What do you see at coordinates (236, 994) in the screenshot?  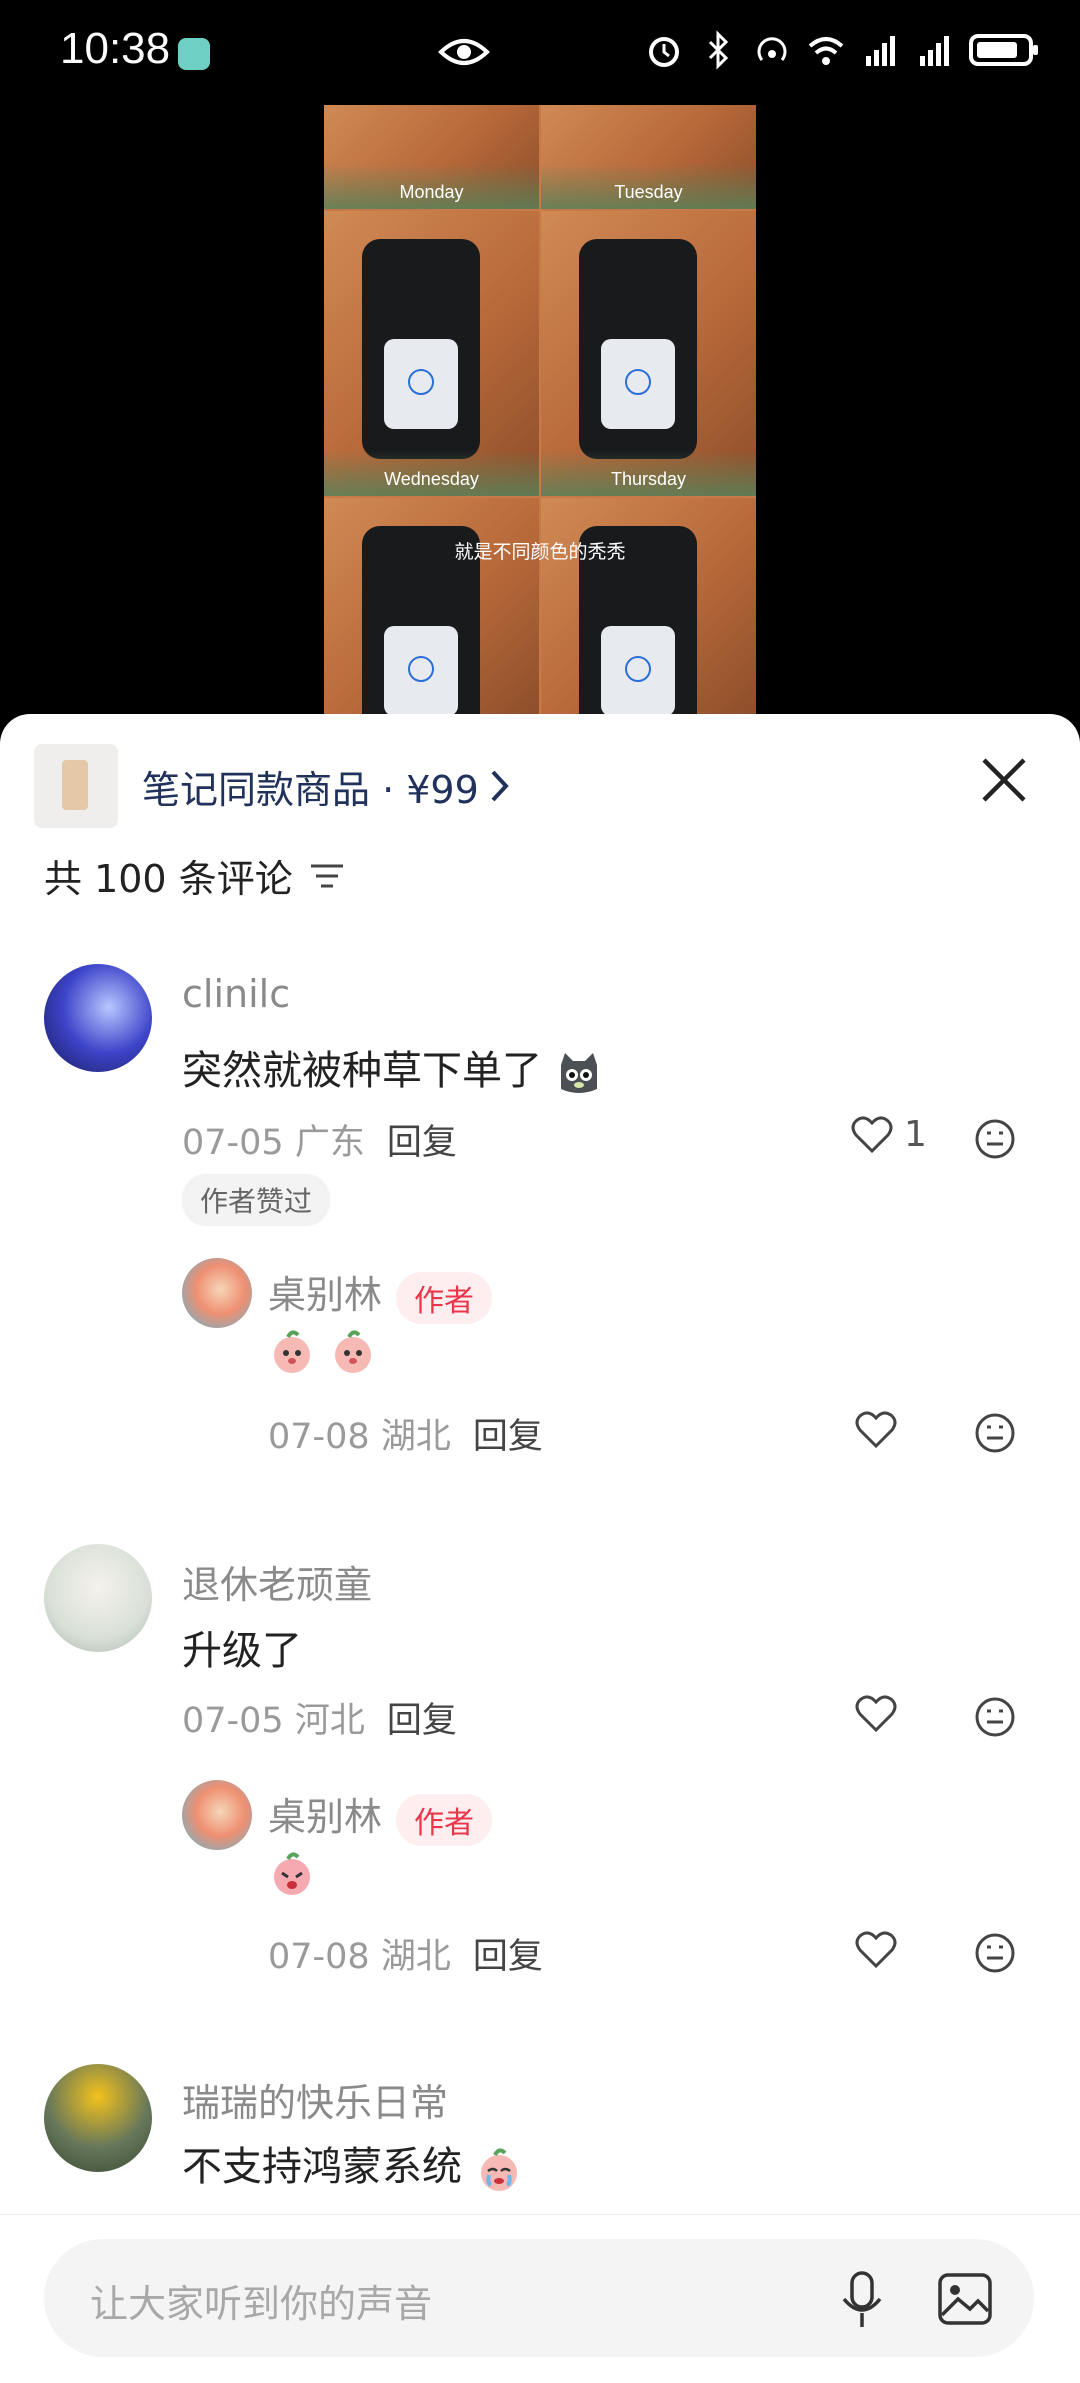 I see `comment-username: clinilc` at bounding box center [236, 994].